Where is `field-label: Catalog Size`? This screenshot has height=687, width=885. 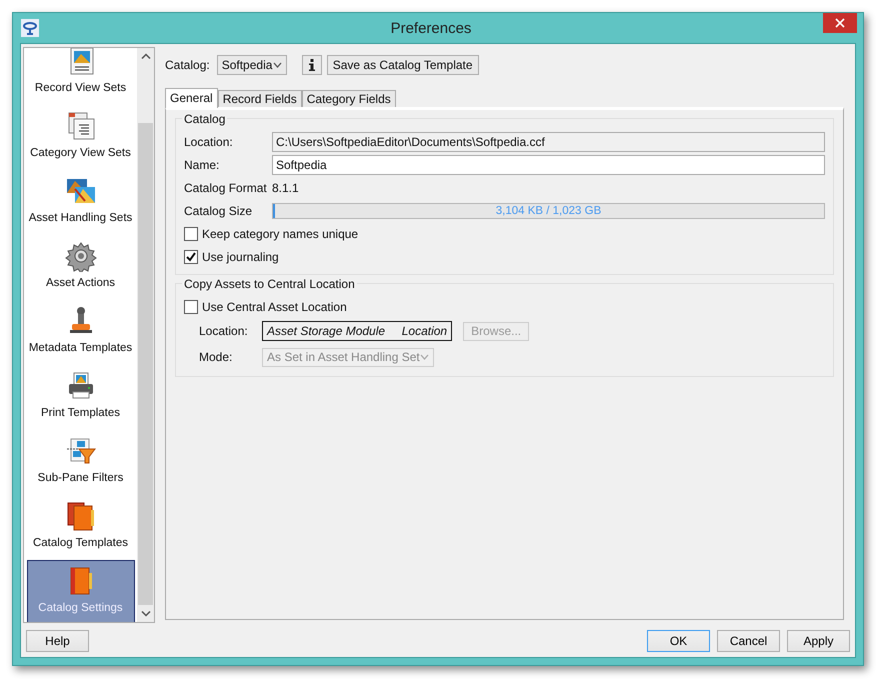
field-label: Catalog Size is located at coordinates (219, 211).